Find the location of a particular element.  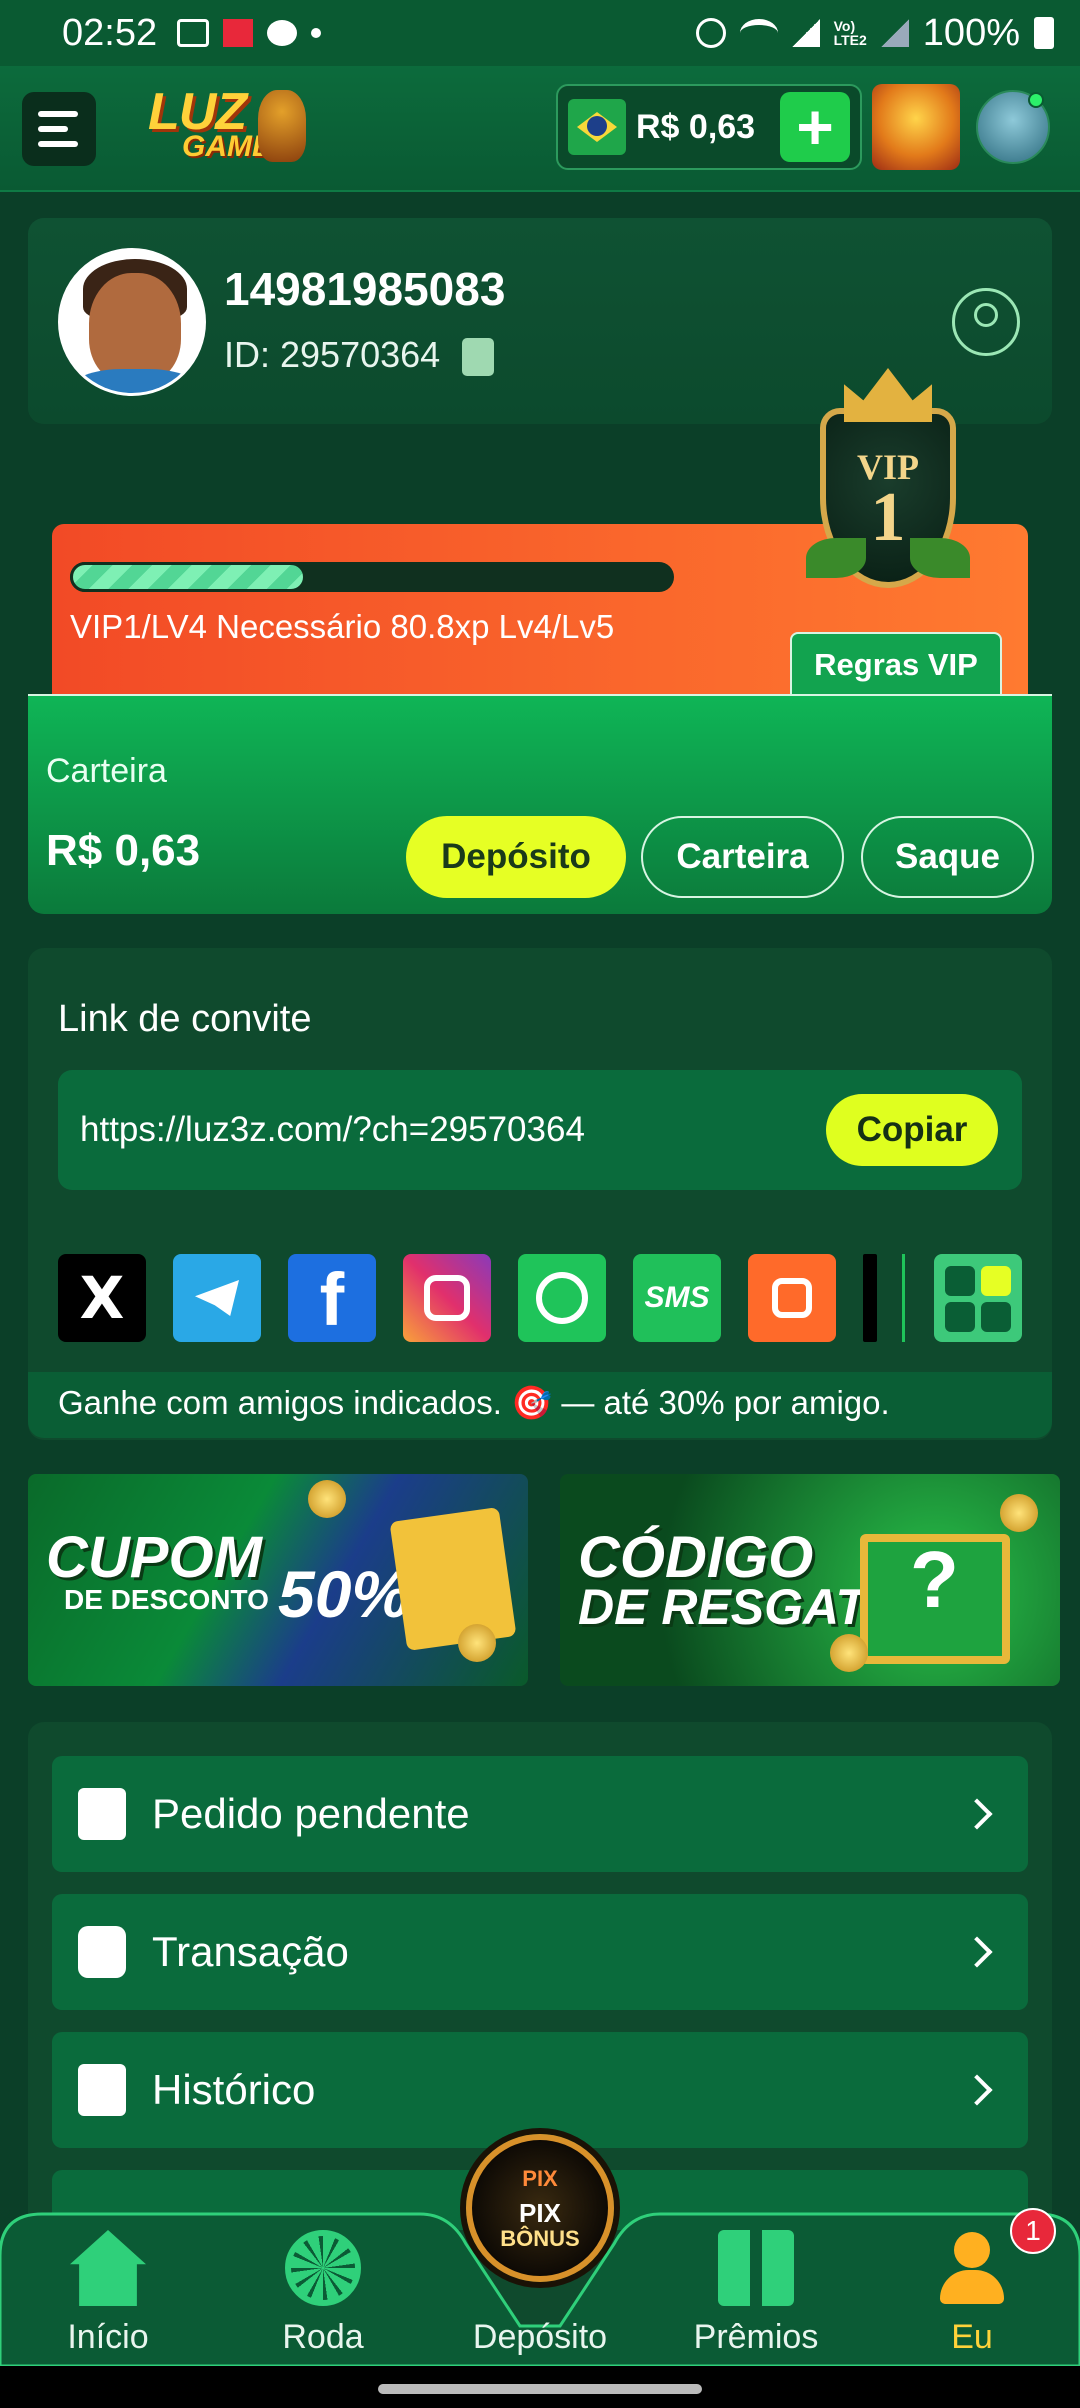

more-notifications-icon is located at coordinates (316, 33).